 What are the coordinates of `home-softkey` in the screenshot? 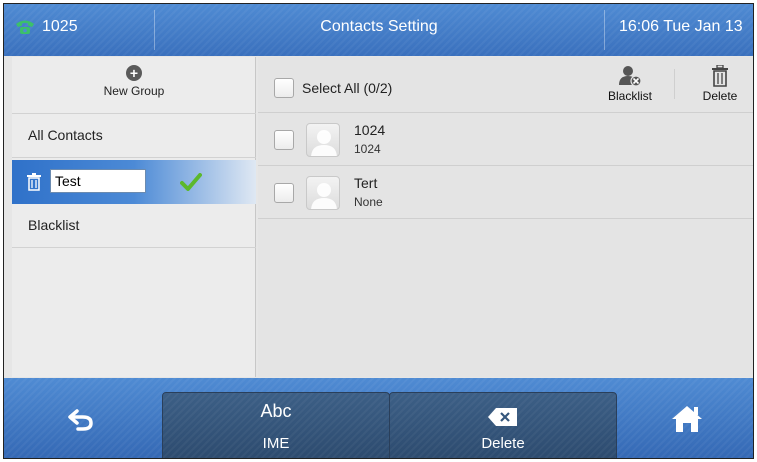 It's located at (685, 418).